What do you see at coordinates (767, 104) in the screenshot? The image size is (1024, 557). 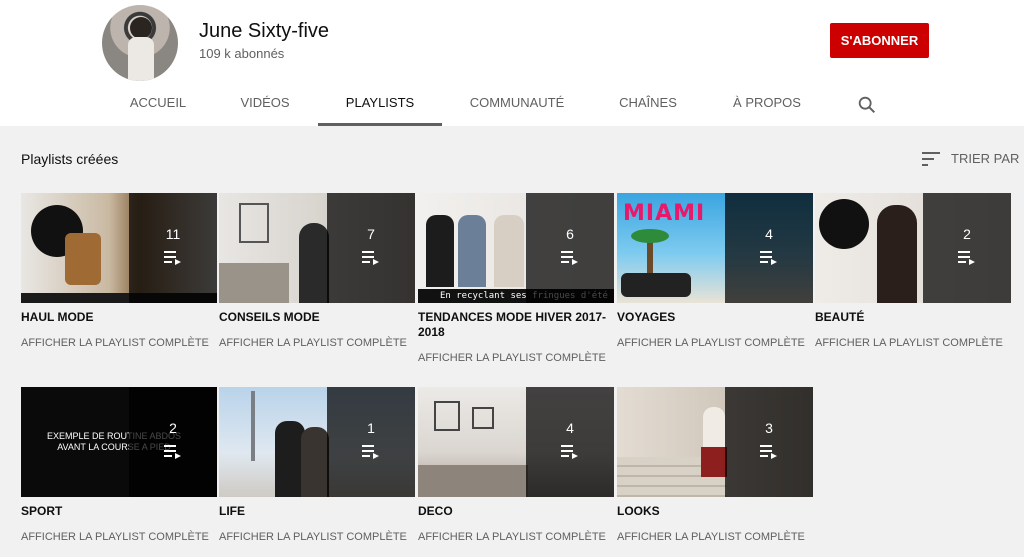 I see `tab-a-propos: À PROPOS` at bounding box center [767, 104].